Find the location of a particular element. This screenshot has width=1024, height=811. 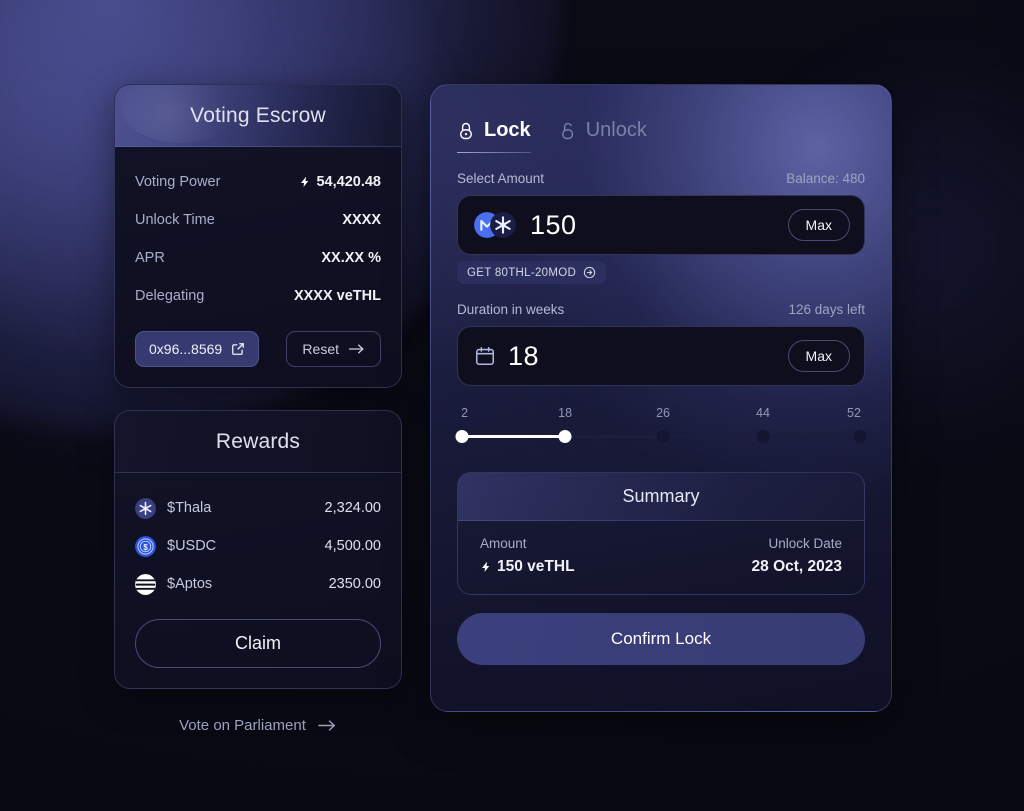

escrow-row-apr: APR XX.XX % is located at coordinates (258, 258).